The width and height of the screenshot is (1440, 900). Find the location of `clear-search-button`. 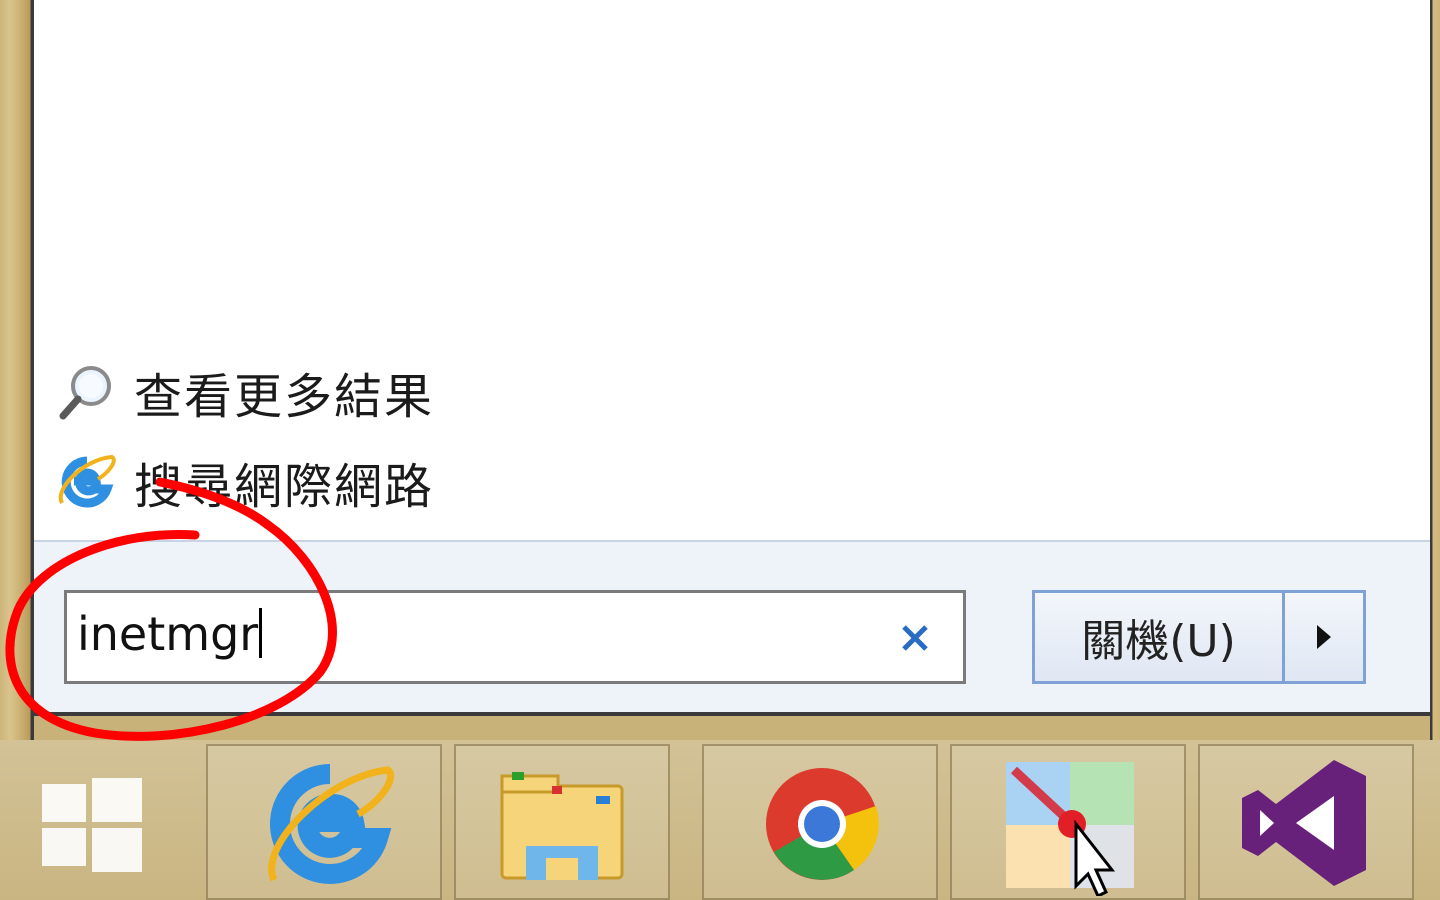

clear-search-button is located at coordinates (915, 638).